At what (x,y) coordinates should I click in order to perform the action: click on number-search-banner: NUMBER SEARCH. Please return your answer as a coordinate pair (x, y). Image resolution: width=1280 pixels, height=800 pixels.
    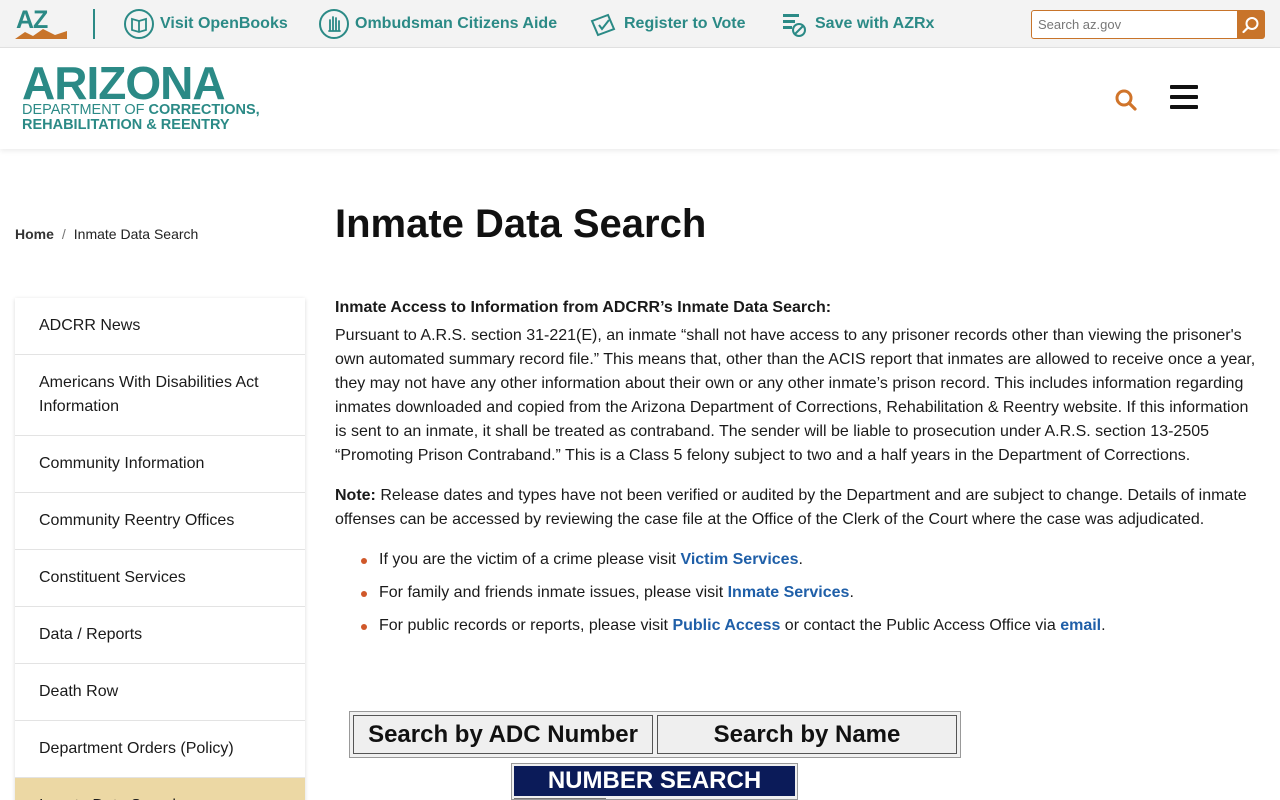
    Looking at the image, I should click on (654, 781).